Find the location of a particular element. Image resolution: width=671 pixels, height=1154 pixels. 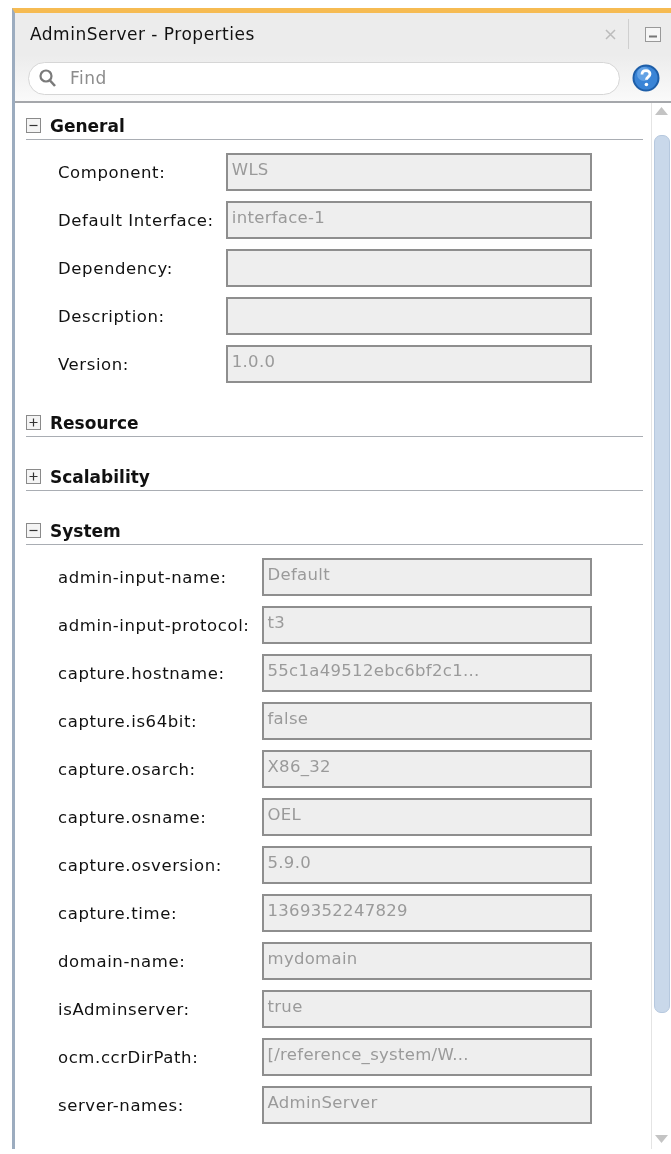

text-field: 1.0.0 is located at coordinates (408, 364).